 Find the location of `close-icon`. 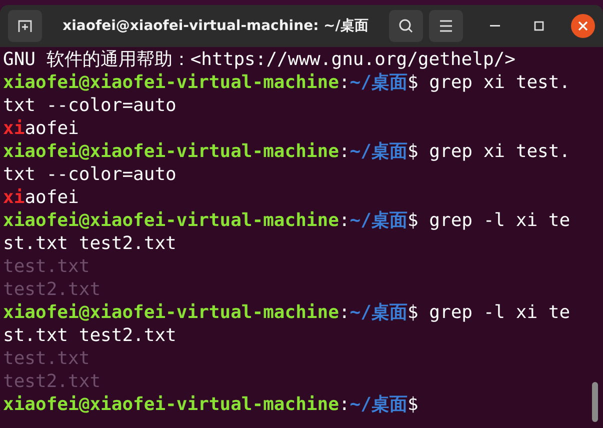

close-icon is located at coordinates (583, 26).